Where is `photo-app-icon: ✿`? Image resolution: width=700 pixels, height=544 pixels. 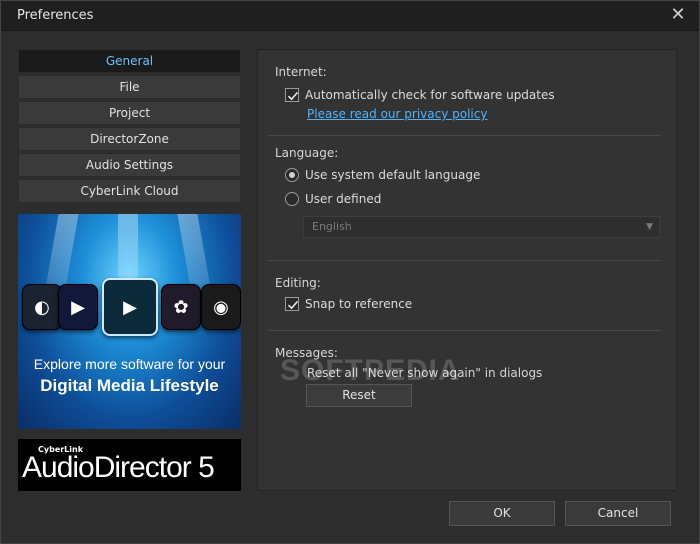
photo-app-icon: ✿ is located at coordinates (181, 307).